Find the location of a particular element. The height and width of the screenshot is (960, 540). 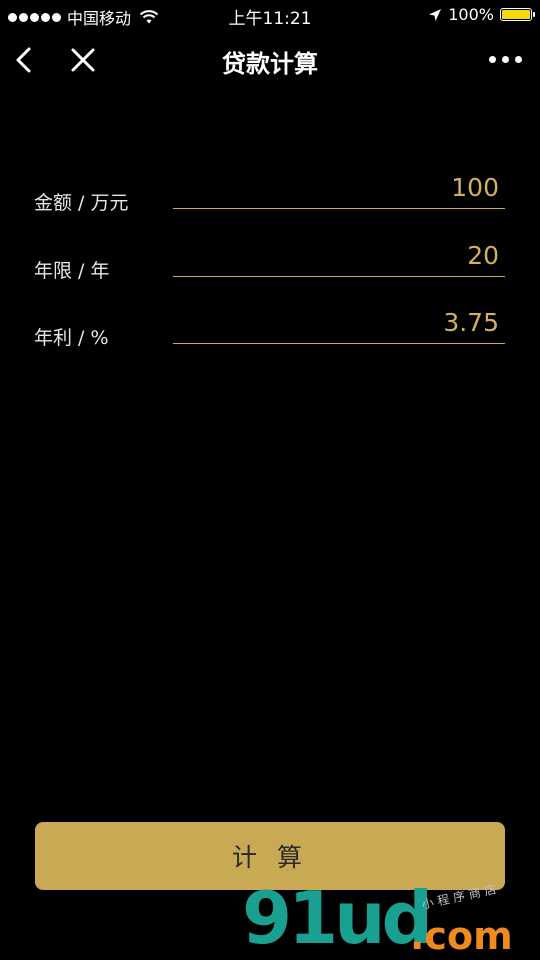

status-right: 100% is located at coordinates (481, 14).